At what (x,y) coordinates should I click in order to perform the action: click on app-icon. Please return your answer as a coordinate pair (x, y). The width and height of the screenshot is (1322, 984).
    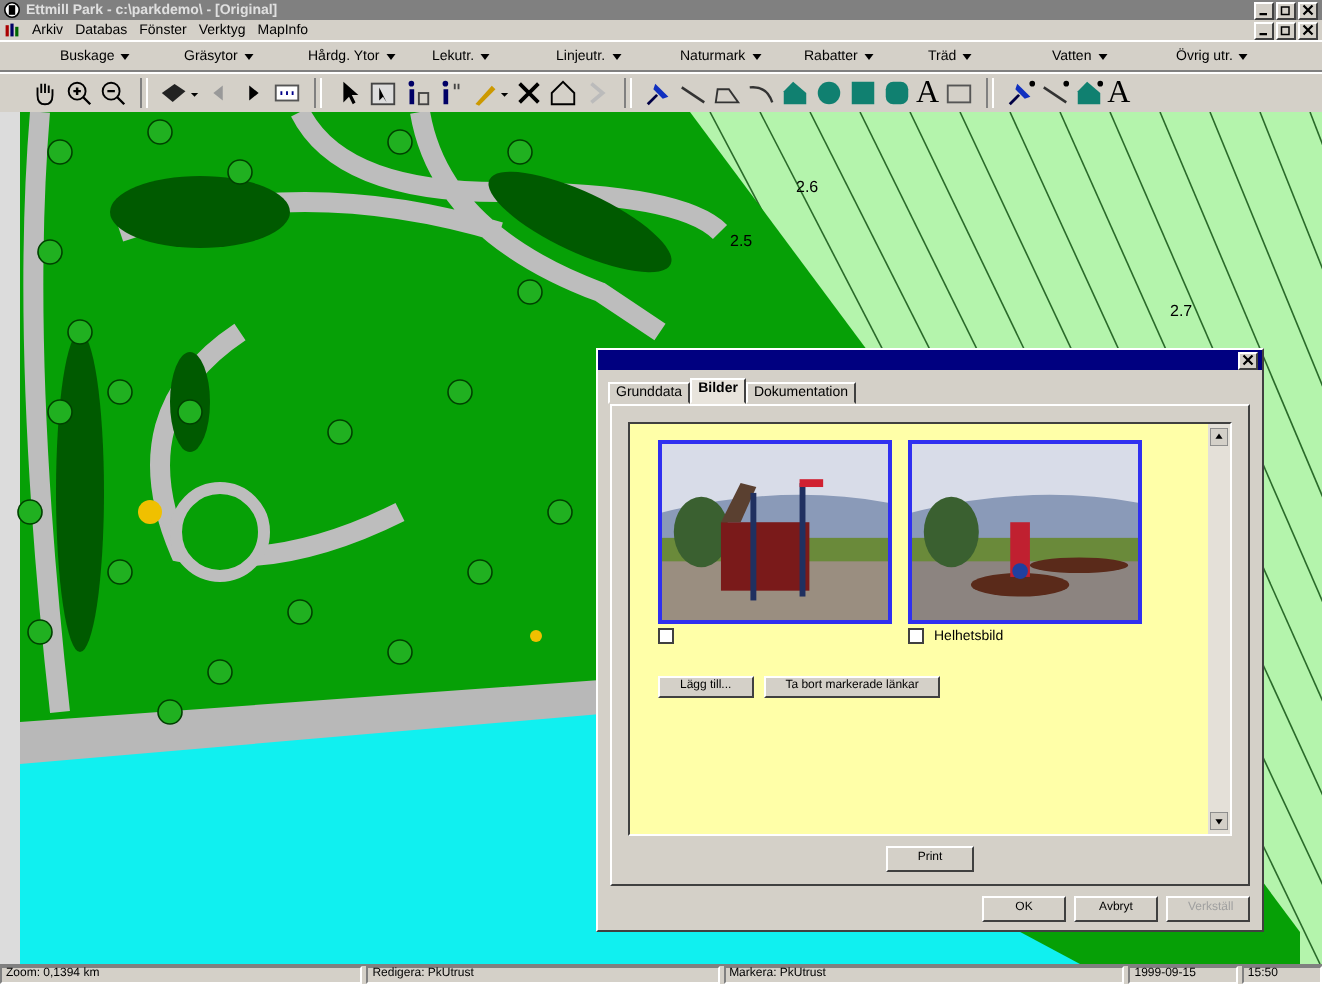
    Looking at the image, I should click on (12, 10).